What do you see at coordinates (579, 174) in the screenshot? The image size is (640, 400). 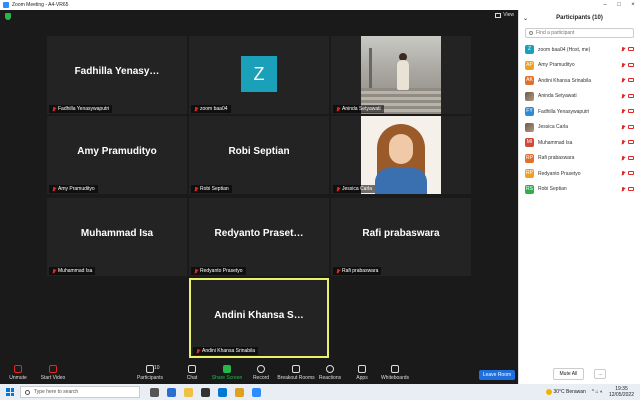 I see `participant-row: RP Redyanto Prasetyo` at bounding box center [579, 174].